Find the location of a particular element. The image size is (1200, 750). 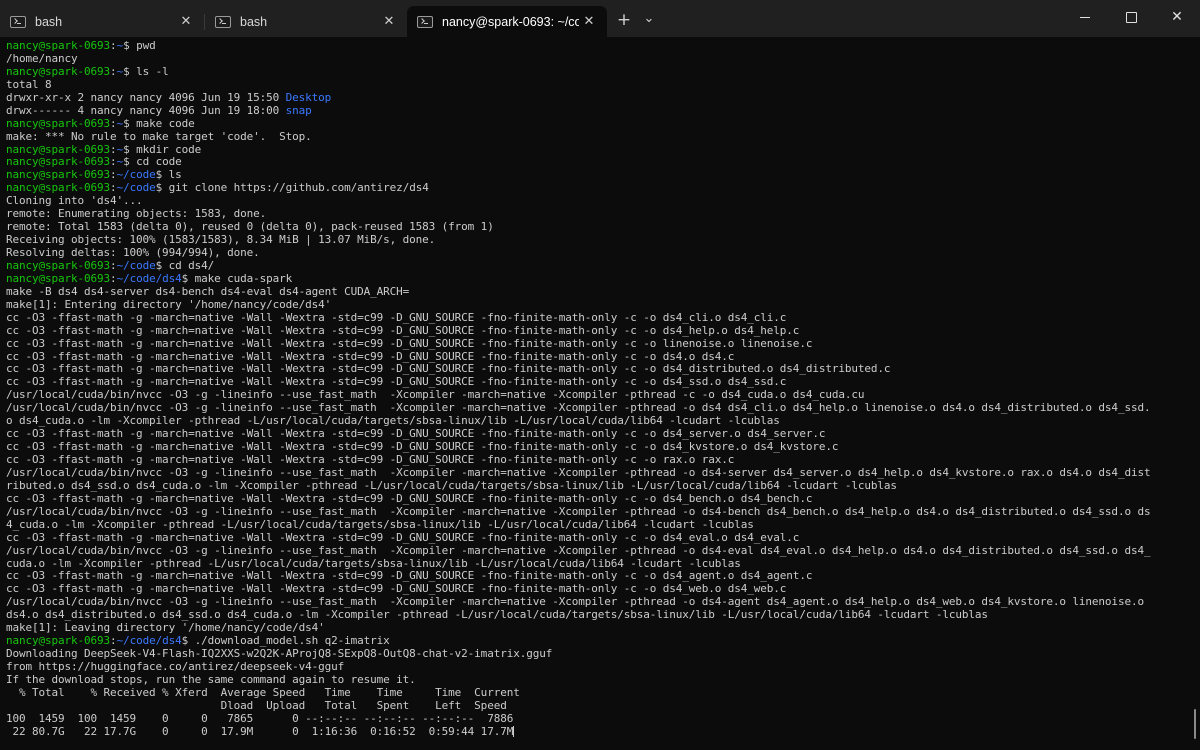

tab-bash-1: bash ✕ is located at coordinates (102, 21).